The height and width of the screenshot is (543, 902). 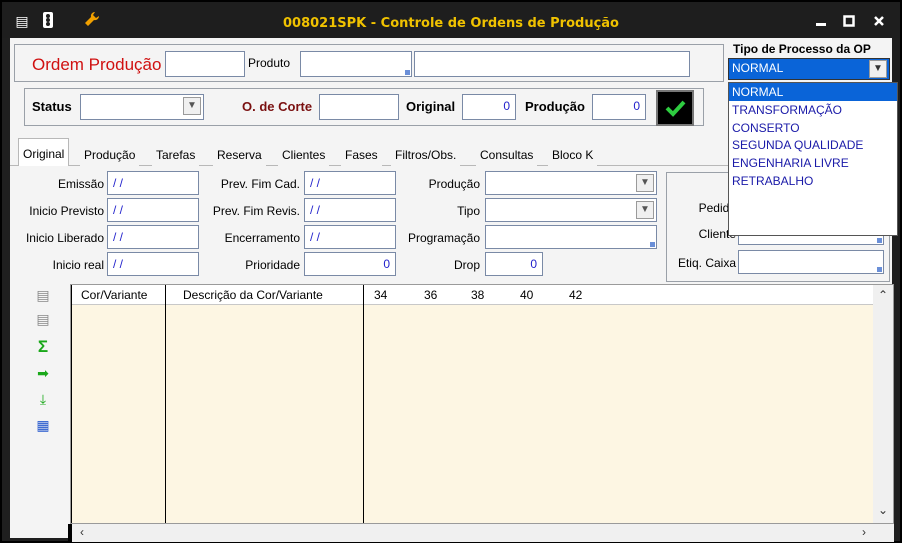 What do you see at coordinates (43, 399) in the screenshot?
I see `move-bottom-icon: ⤓` at bounding box center [43, 399].